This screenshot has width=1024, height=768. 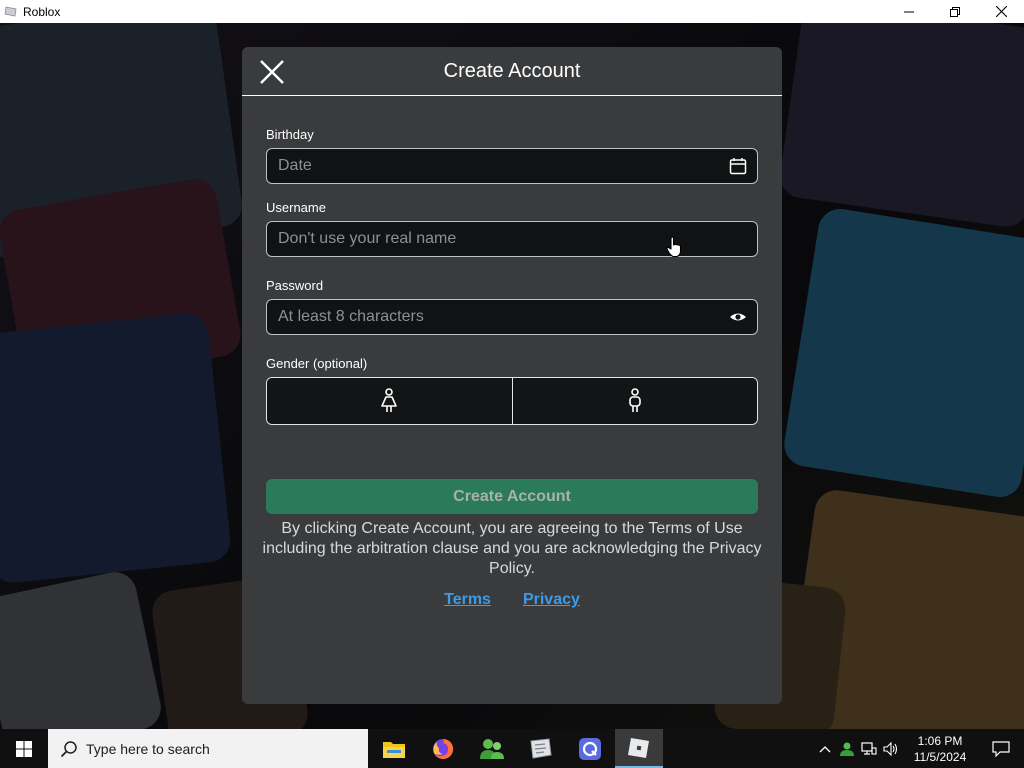 I want to click on gender-selector, so click(x=512, y=401).